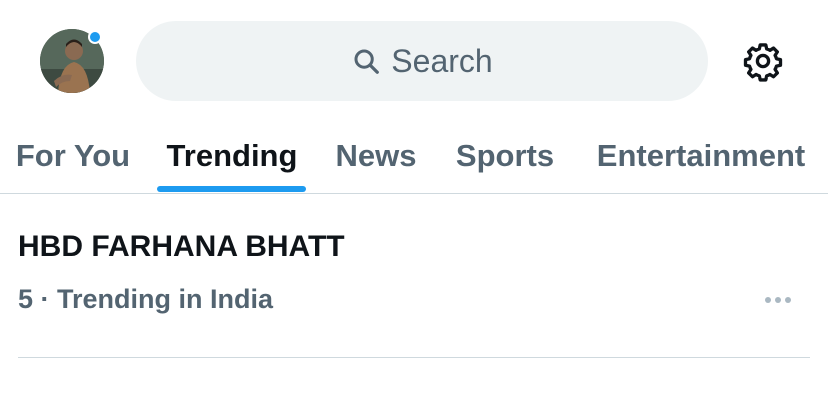 The height and width of the screenshot is (400, 828). Describe the element at coordinates (73, 155) in the screenshot. I see `tab-for-you: For You` at that location.